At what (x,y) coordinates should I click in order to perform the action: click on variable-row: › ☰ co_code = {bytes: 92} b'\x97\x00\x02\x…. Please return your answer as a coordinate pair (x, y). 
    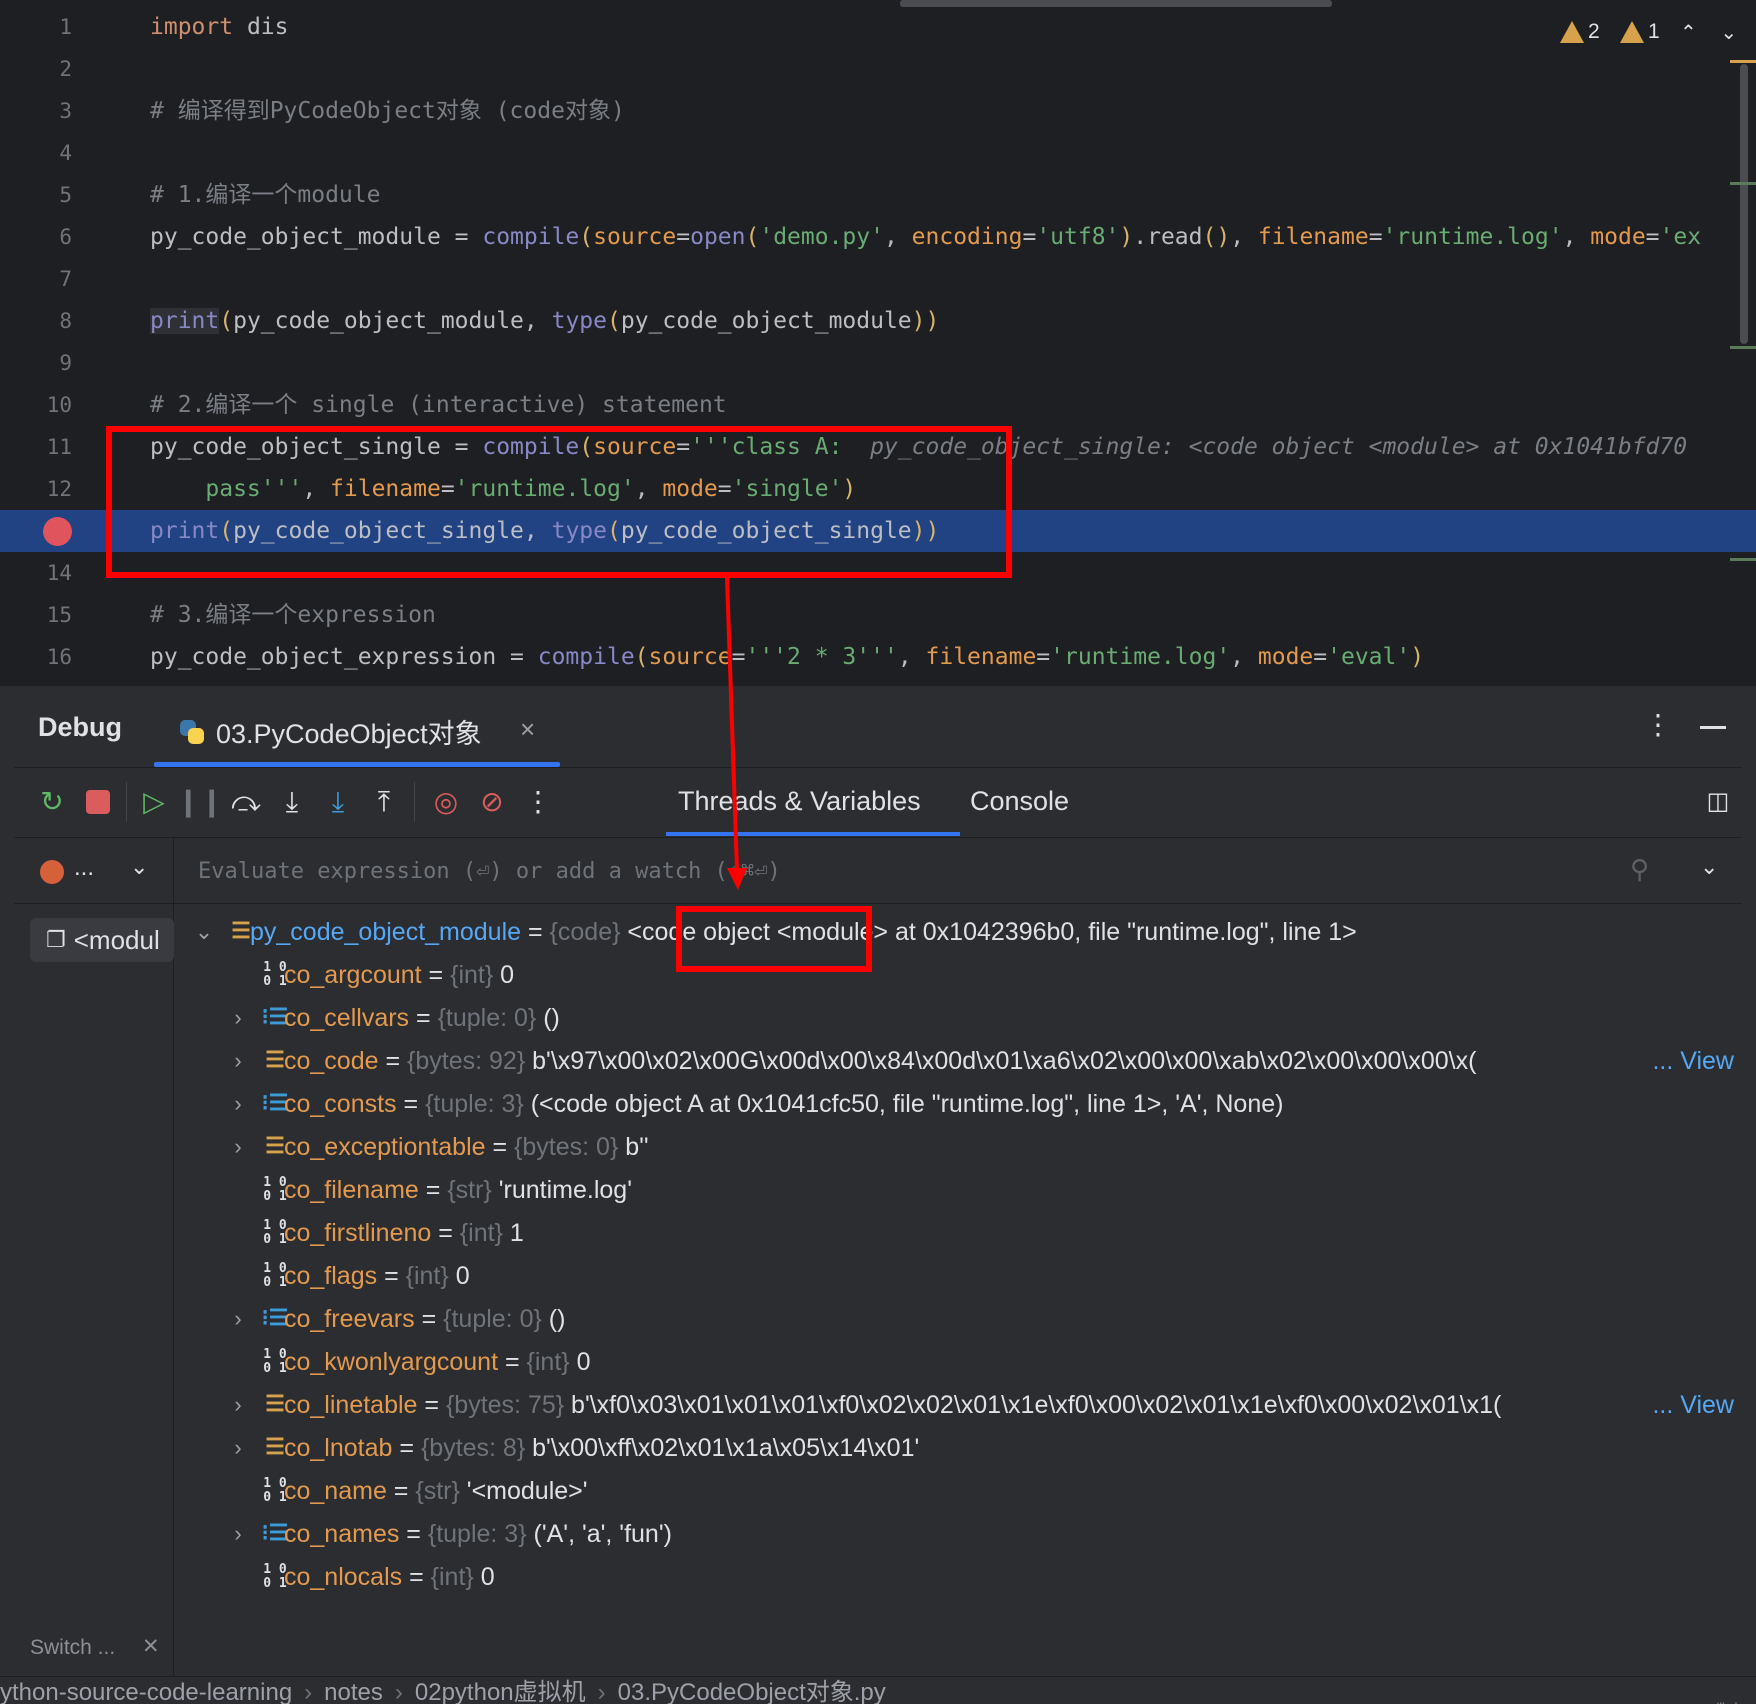
    Looking at the image, I should click on (959, 1061).